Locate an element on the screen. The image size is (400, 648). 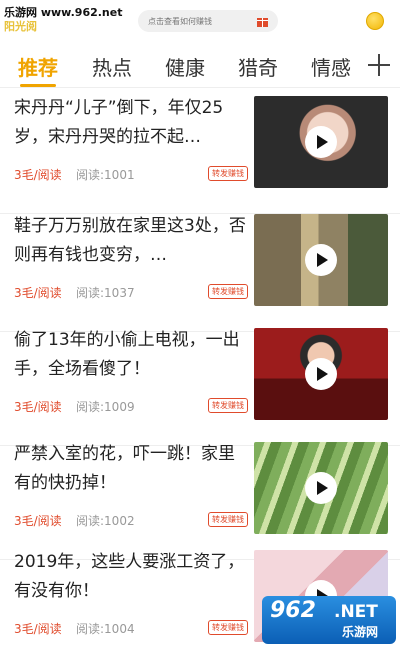
coin-icon is located at coordinates (375, 21).